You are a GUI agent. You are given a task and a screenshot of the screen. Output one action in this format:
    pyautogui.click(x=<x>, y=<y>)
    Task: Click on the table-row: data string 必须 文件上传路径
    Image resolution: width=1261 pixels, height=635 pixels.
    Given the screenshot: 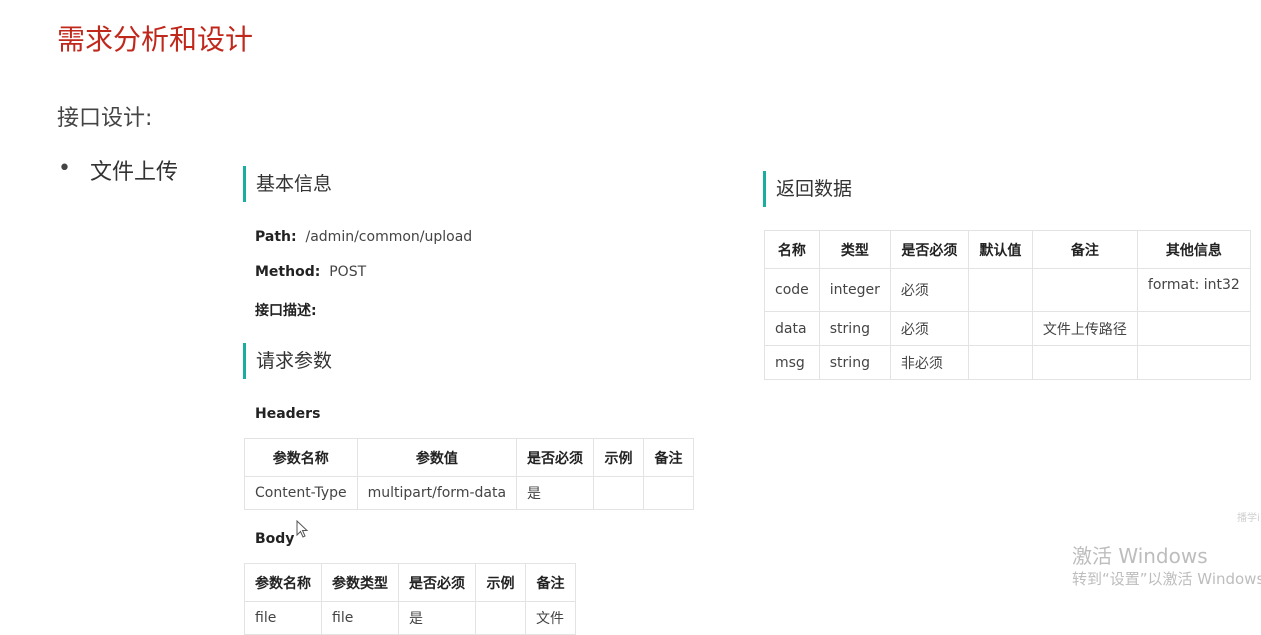 What is the action you would take?
    pyautogui.click(x=1007, y=328)
    